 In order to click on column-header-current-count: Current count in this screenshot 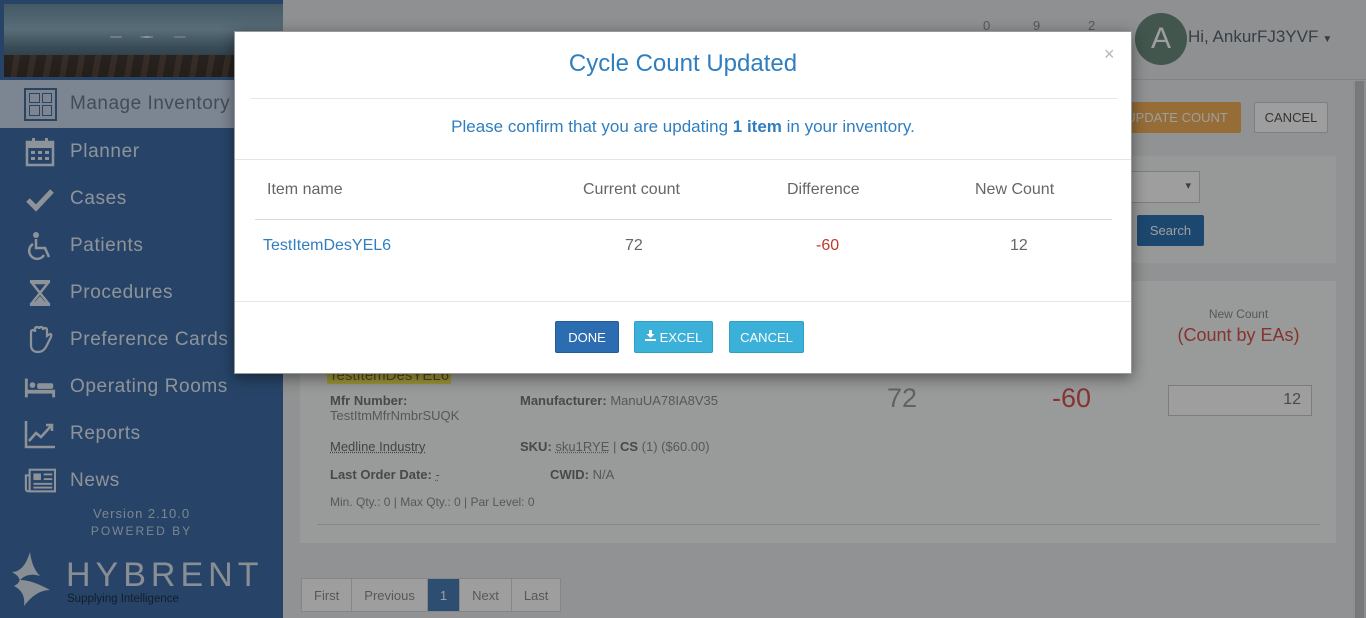, I will do `click(631, 189)`.